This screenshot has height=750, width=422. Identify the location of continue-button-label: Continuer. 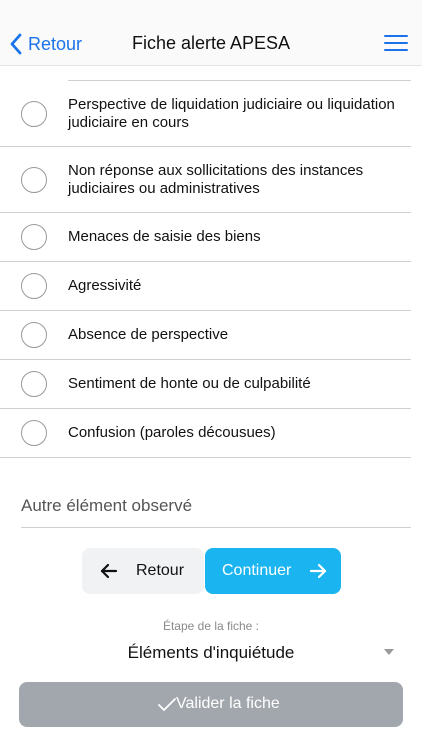
(257, 570).